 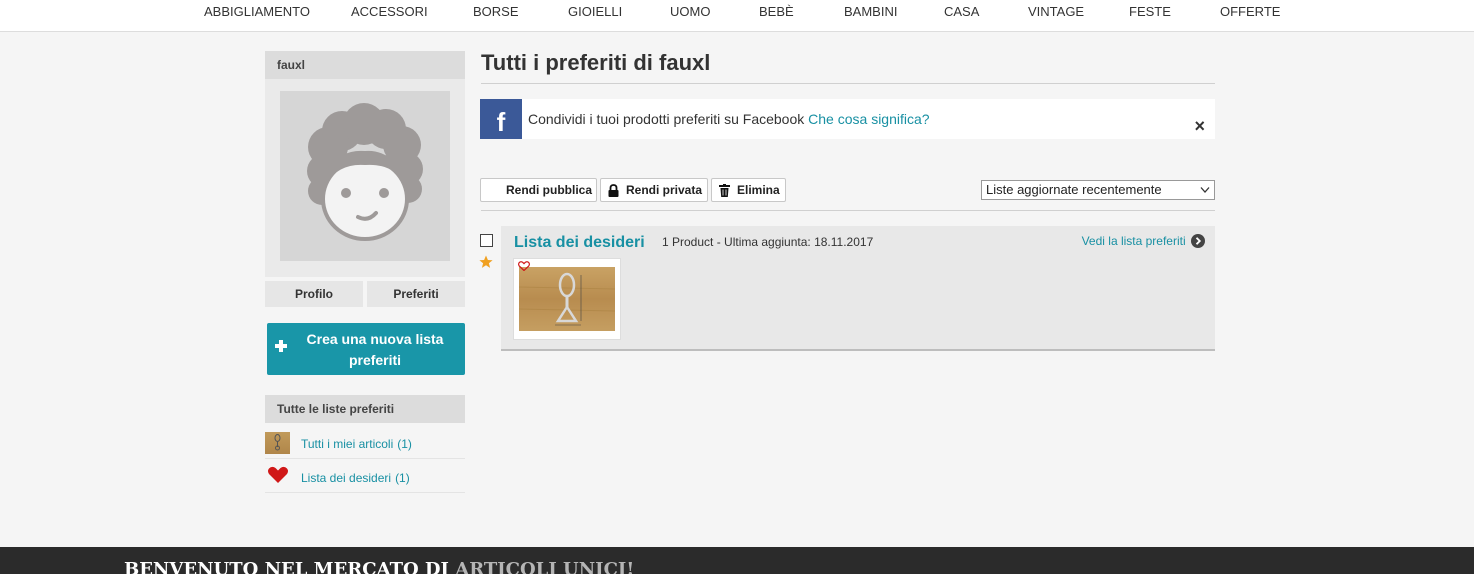 I want to click on make-private-button: Rendi privata, so click(x=654, y=190).